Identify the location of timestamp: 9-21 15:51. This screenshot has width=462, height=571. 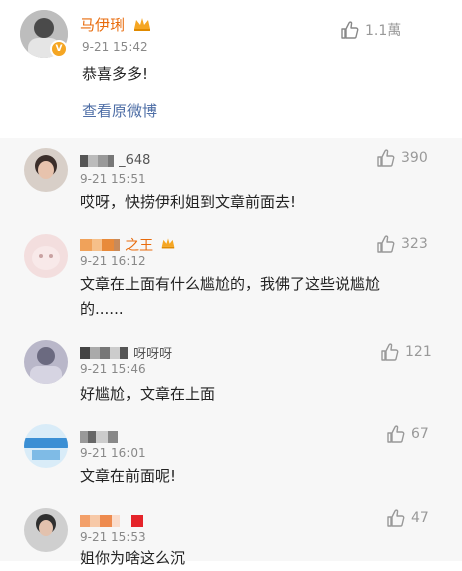
(113, 179).